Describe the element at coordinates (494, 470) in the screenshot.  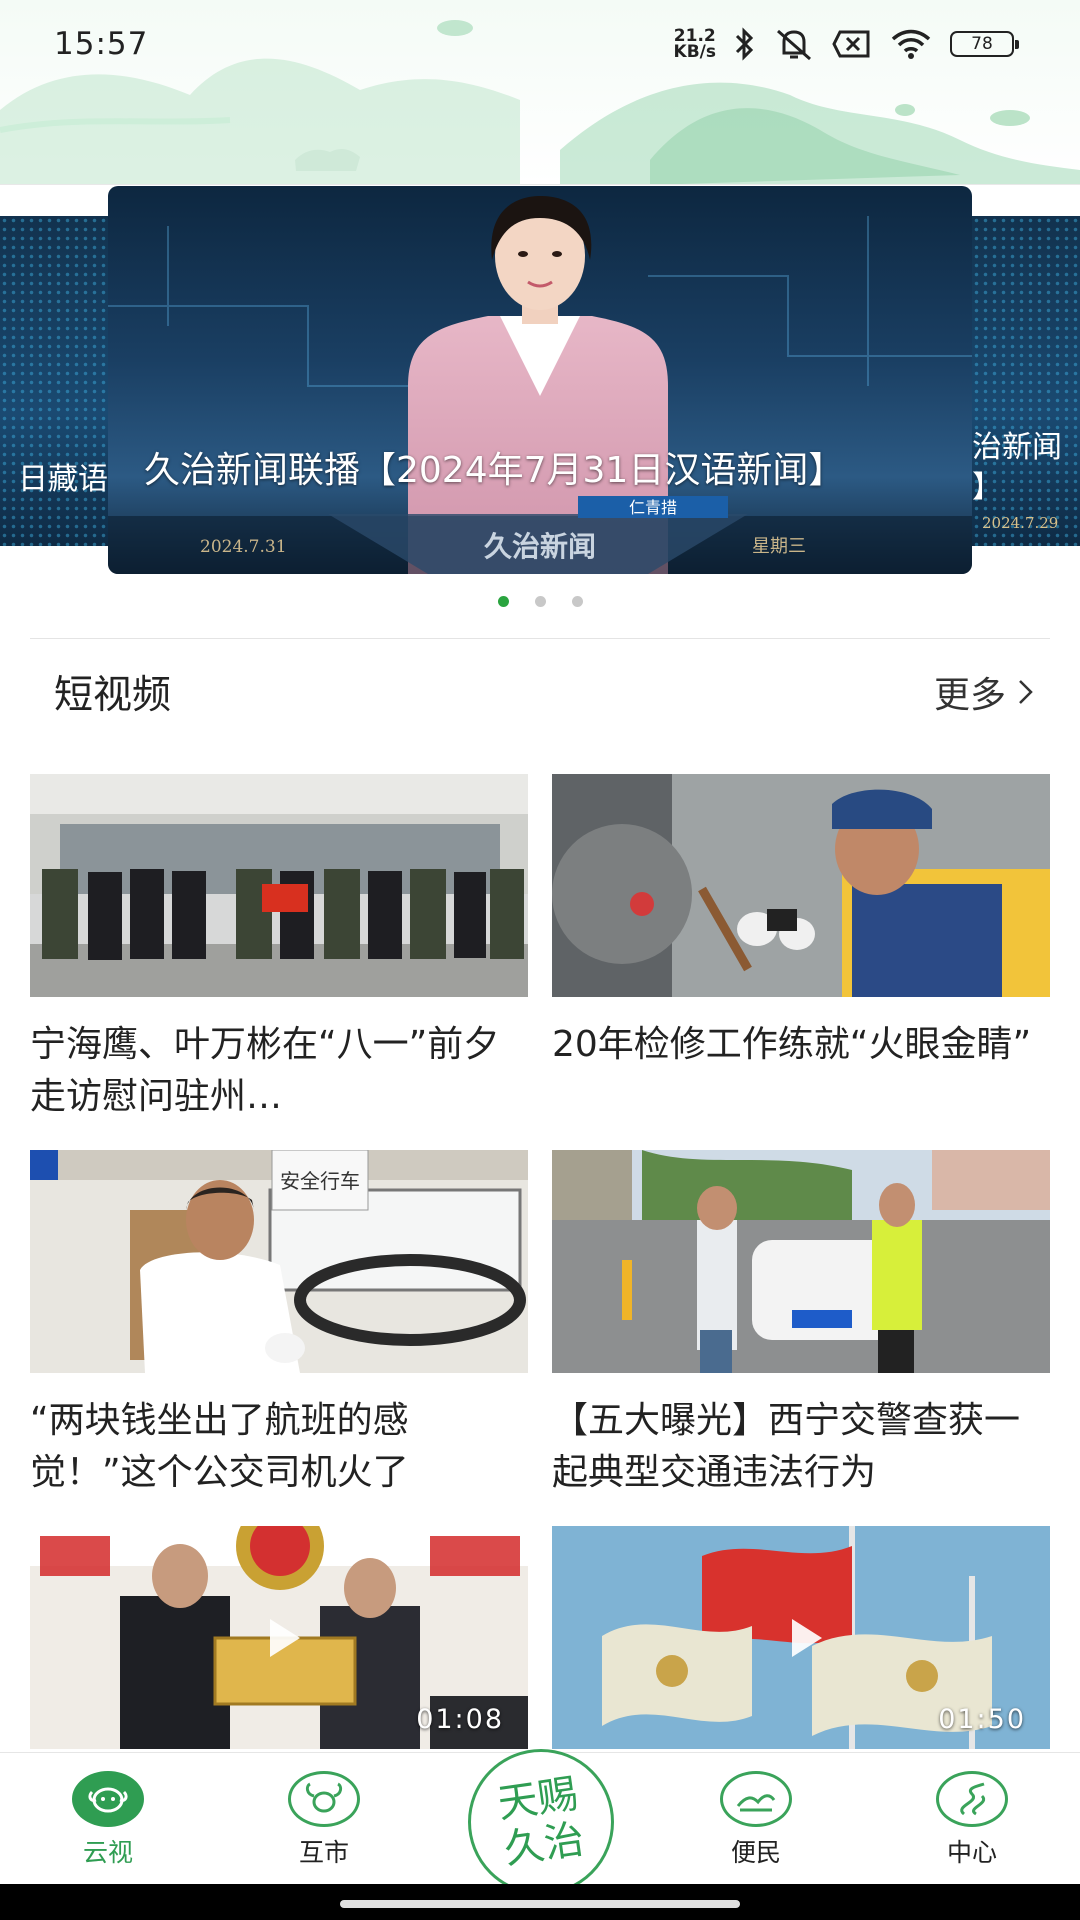
I see `carousel-title: 久治新闻联播【2024年7月31日汉语新闻】` at that location.